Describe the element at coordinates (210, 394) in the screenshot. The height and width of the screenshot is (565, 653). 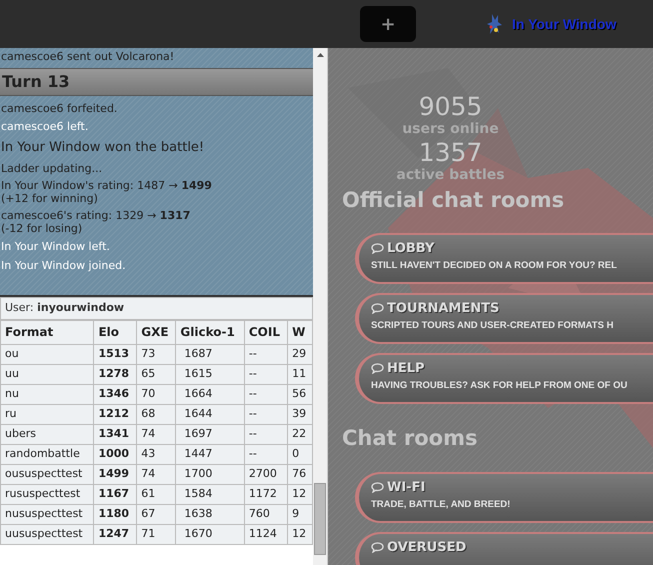
I see `table-cell: 1664` at that location.